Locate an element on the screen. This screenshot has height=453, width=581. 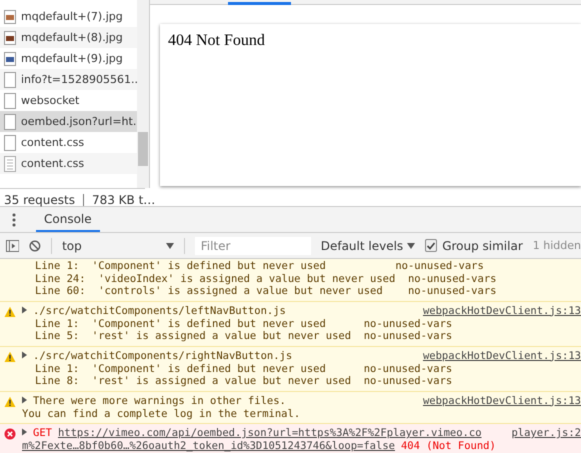
request-row: content.css is located at coordinates (68, 163).